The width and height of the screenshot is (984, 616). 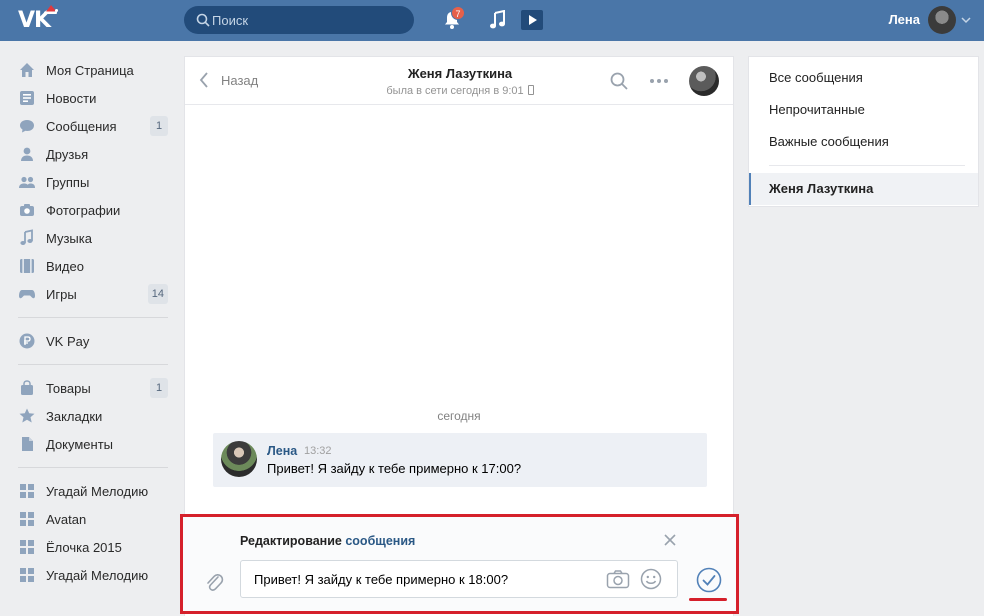 What do you see at coordinates (651, 579) in the screenshot?
I see `smile-icon` at bounding box center [651, 579].